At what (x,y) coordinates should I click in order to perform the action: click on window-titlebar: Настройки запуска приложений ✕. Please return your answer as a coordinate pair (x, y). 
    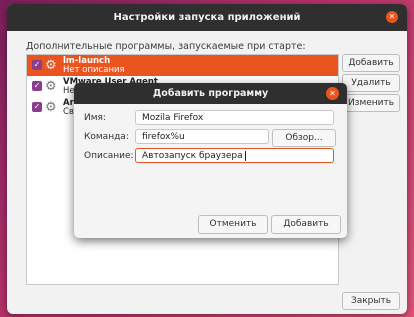
    Looking at the image, I should click on (207, 17).